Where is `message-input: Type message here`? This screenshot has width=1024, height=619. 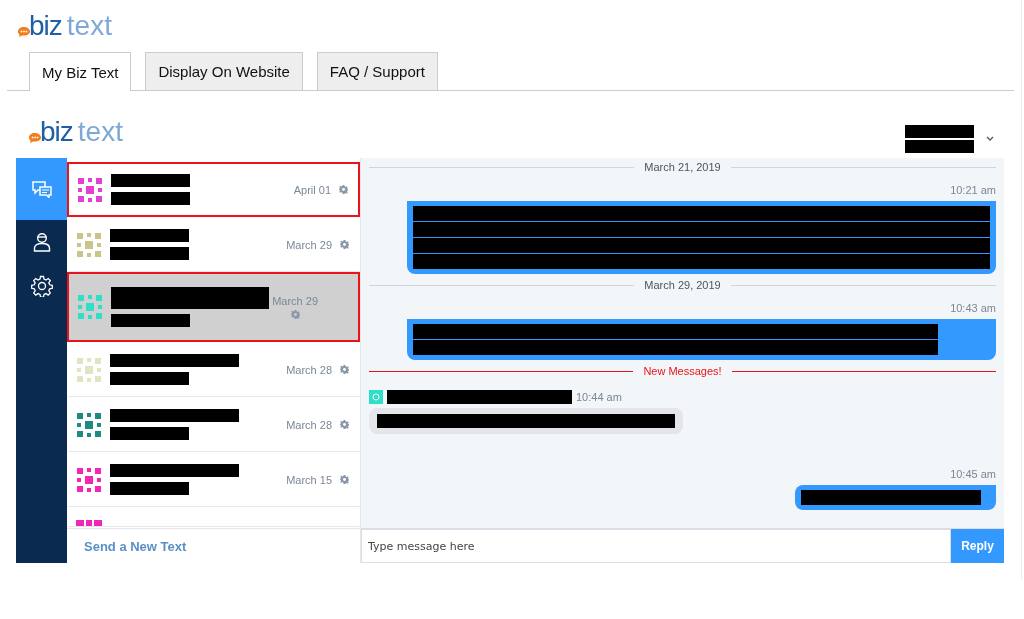
message-input: Type message here is located at coordinates (656, 546).